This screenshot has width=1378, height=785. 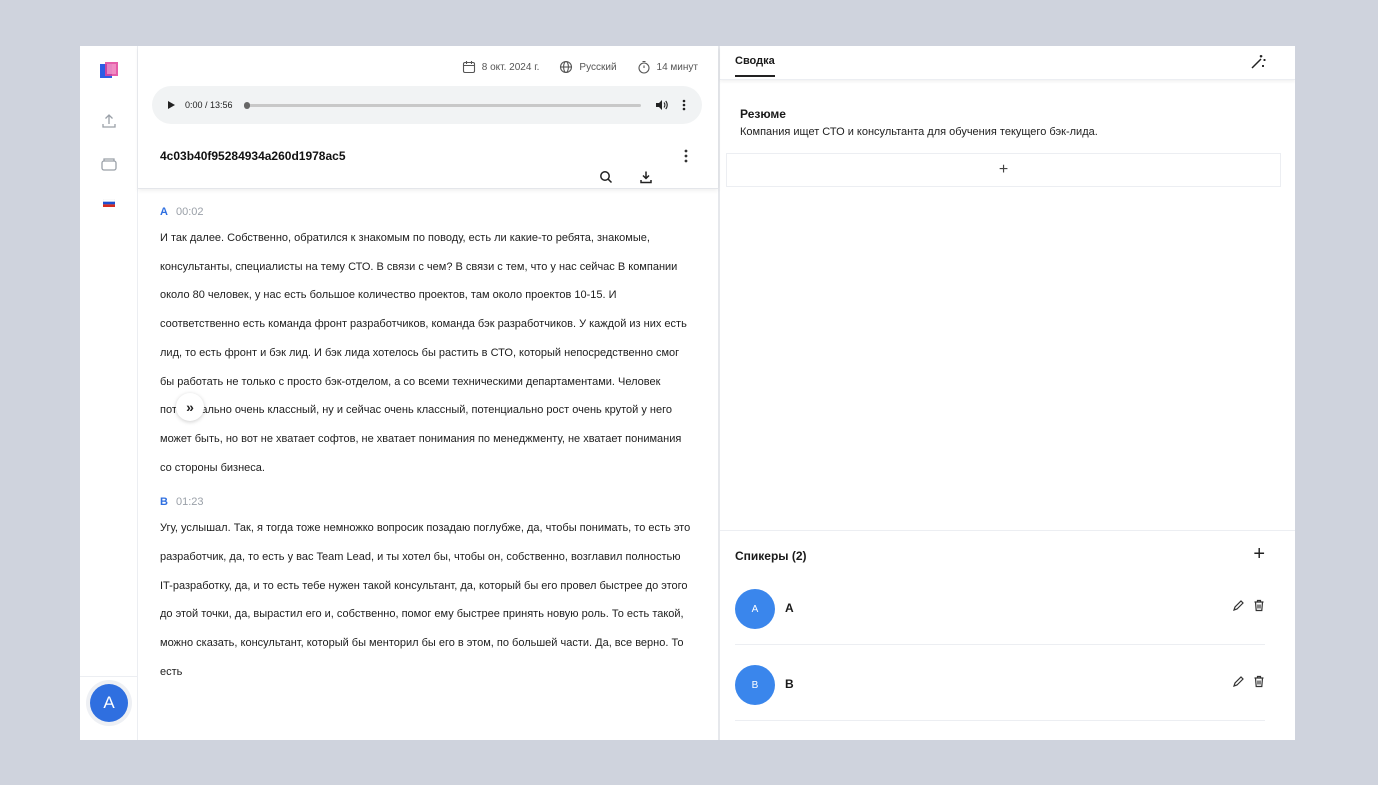 I want to click on user-avatar-letter: A, so click(x=109, y=702).